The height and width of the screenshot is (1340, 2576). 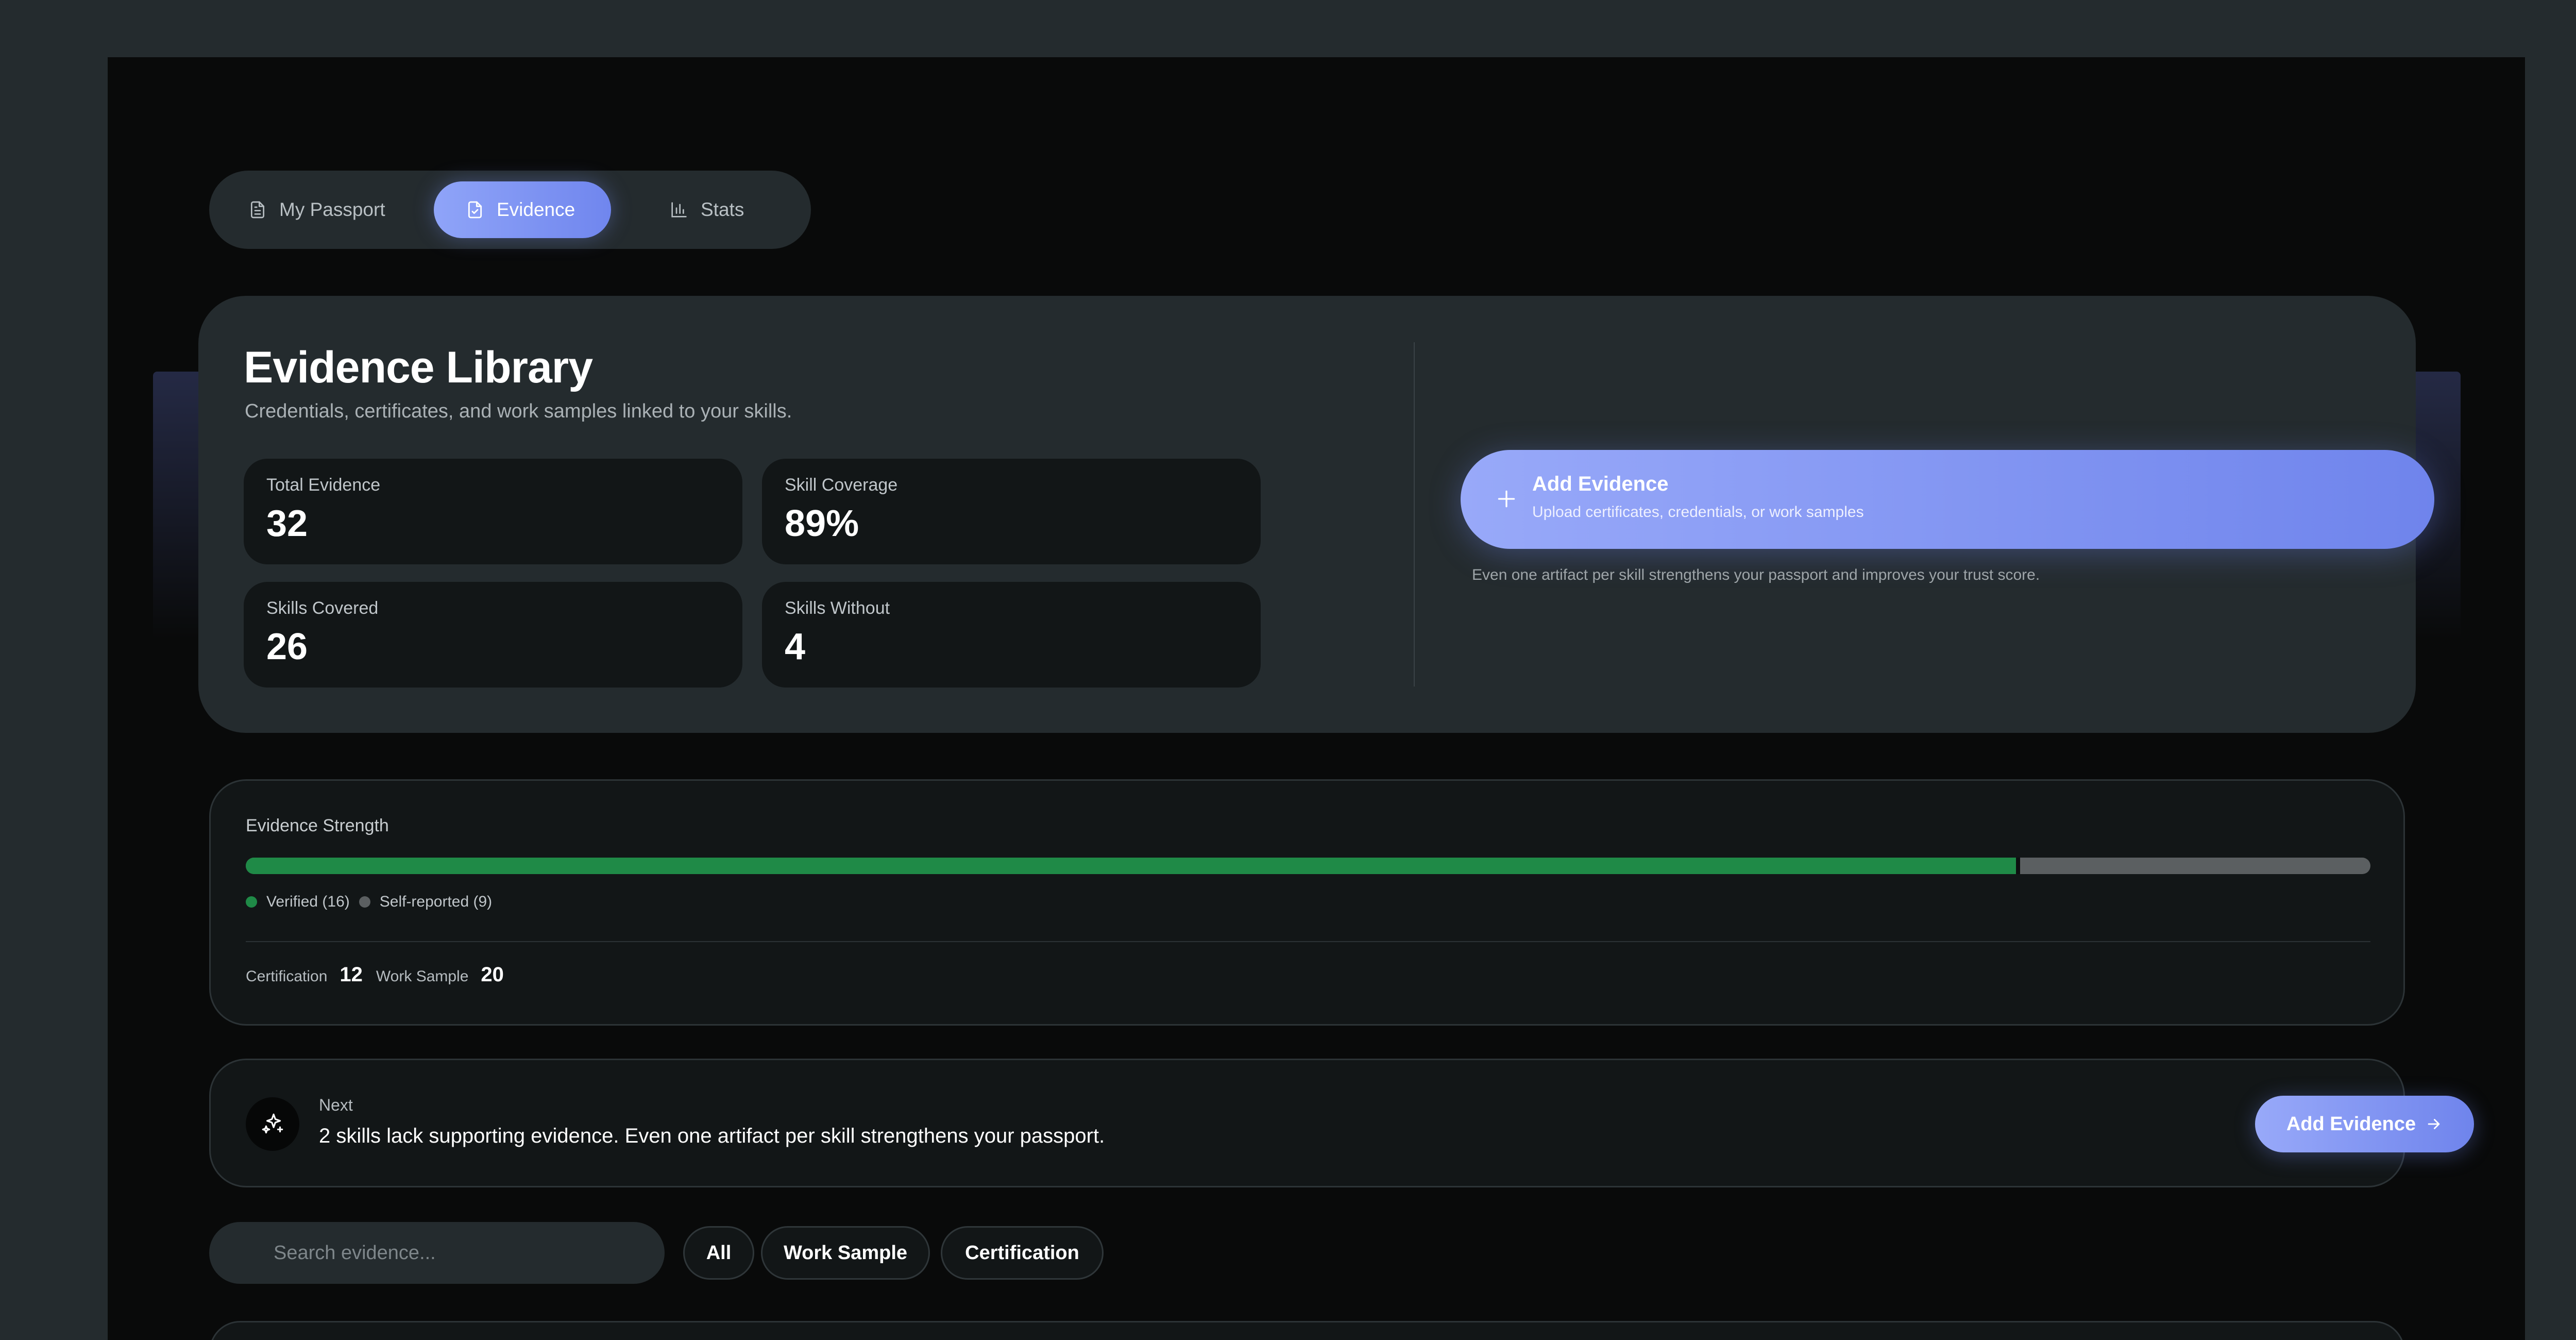 What do you see at coordinates (492, 974) in the screenshot?
I see `type-value-work-sample: 20` at bounding box center [492, 974].